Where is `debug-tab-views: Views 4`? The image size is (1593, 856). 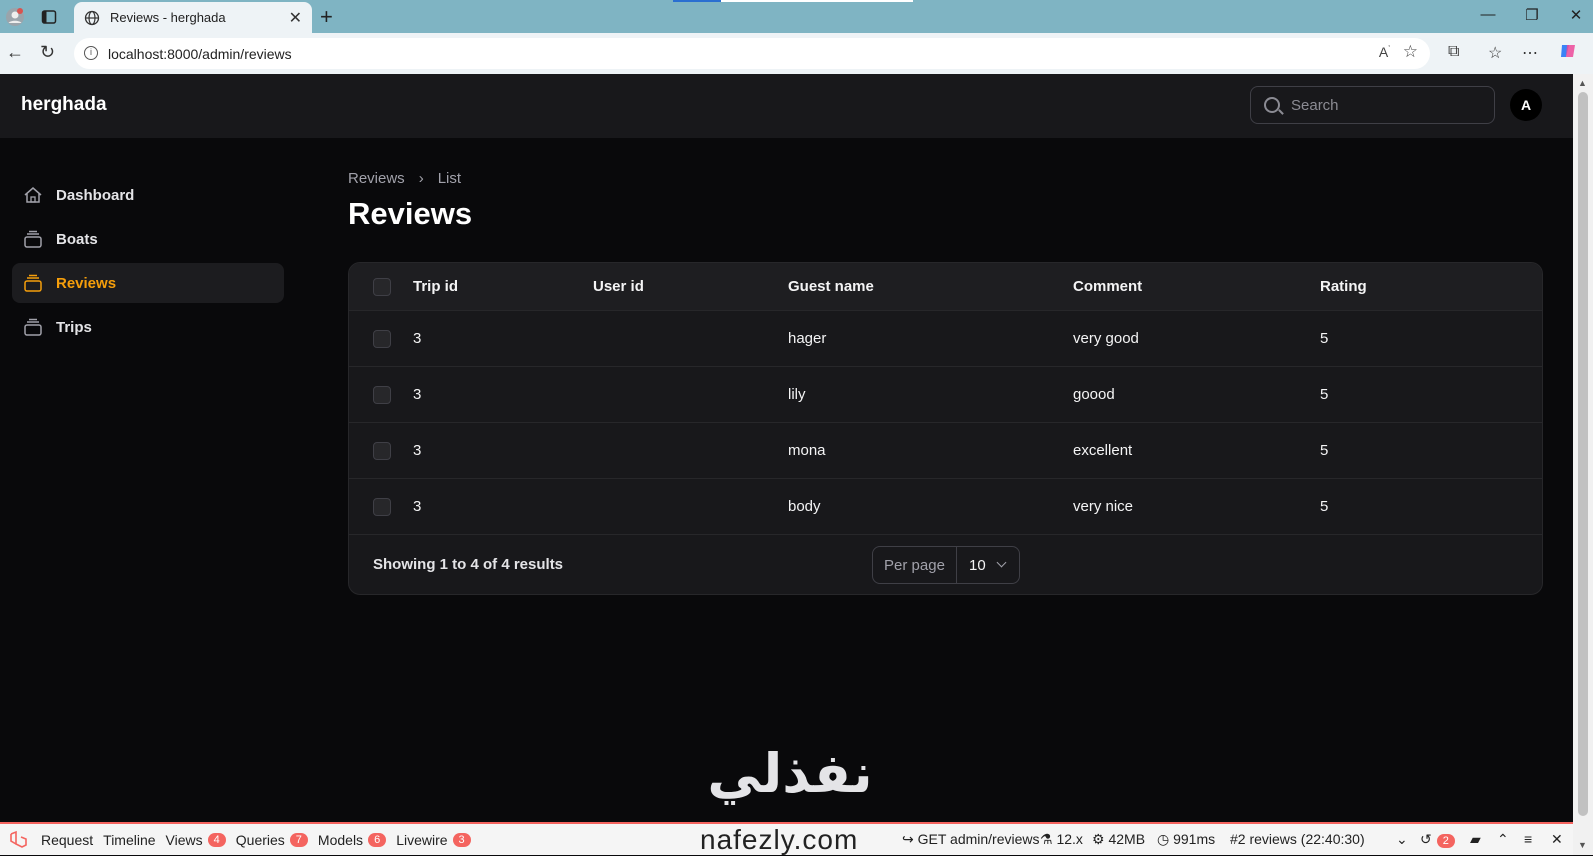 debug-tab-views: Views 4 is located at coordinates (196, 839).